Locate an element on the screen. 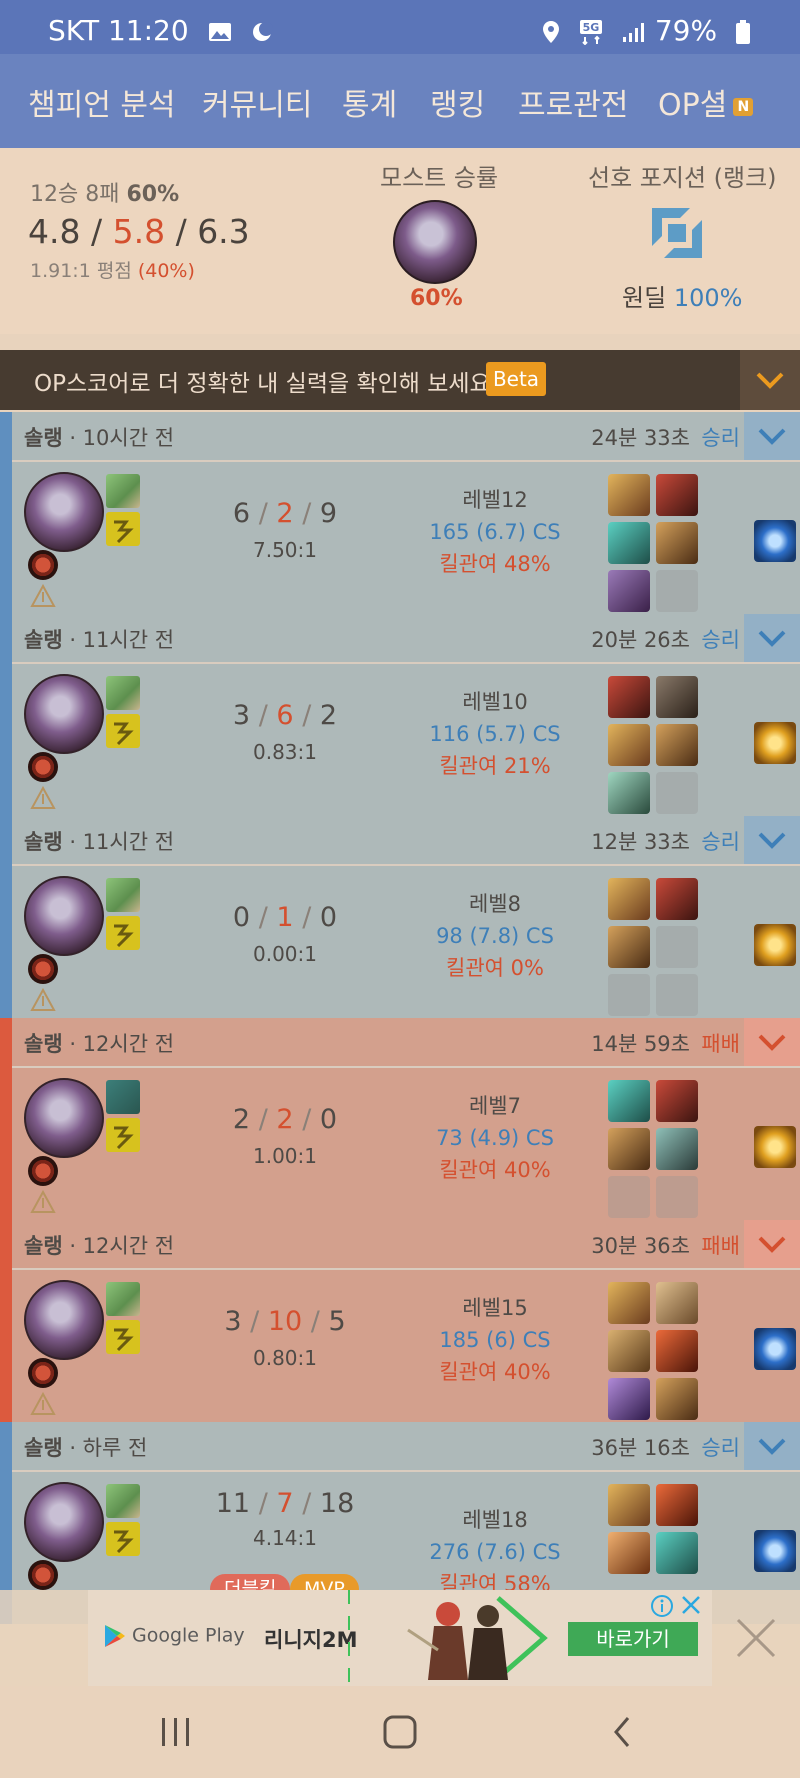 This screenshot has height=1778, width=800. match-duration: 30분 36초 is located at coordinates (640, 1246).